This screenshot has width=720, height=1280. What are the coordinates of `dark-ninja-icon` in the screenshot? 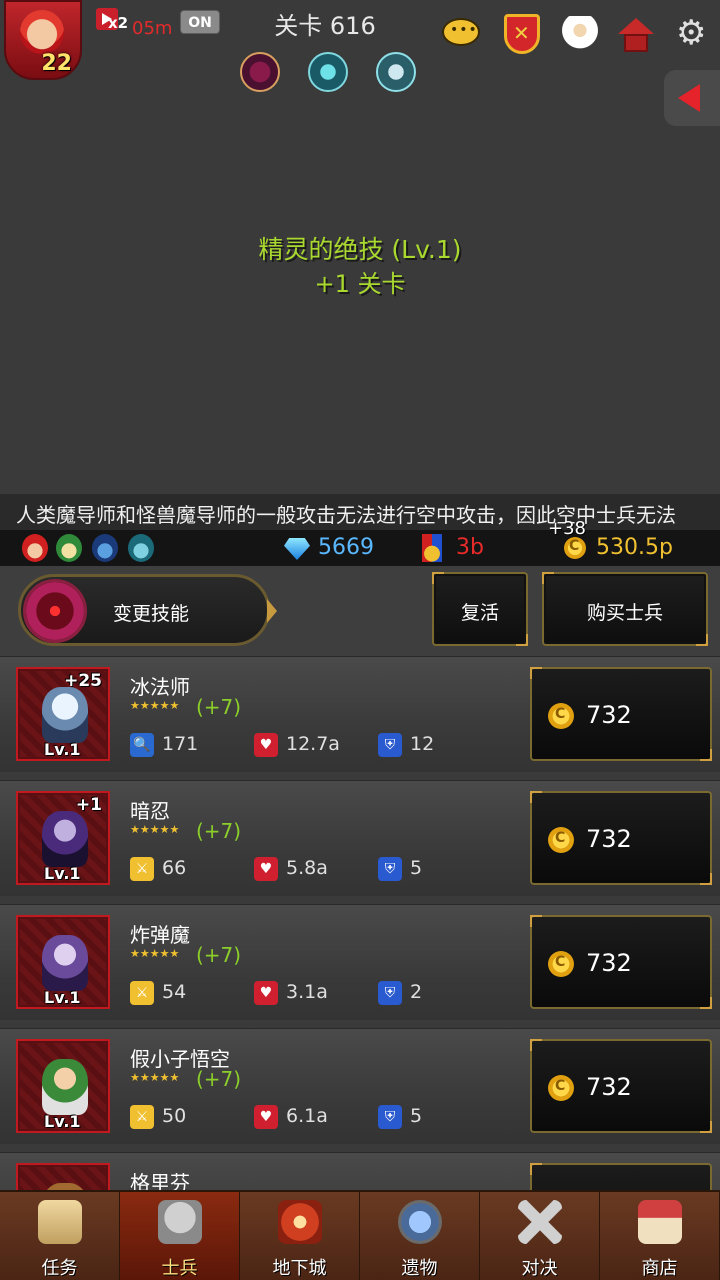 It's located at (65, 839).